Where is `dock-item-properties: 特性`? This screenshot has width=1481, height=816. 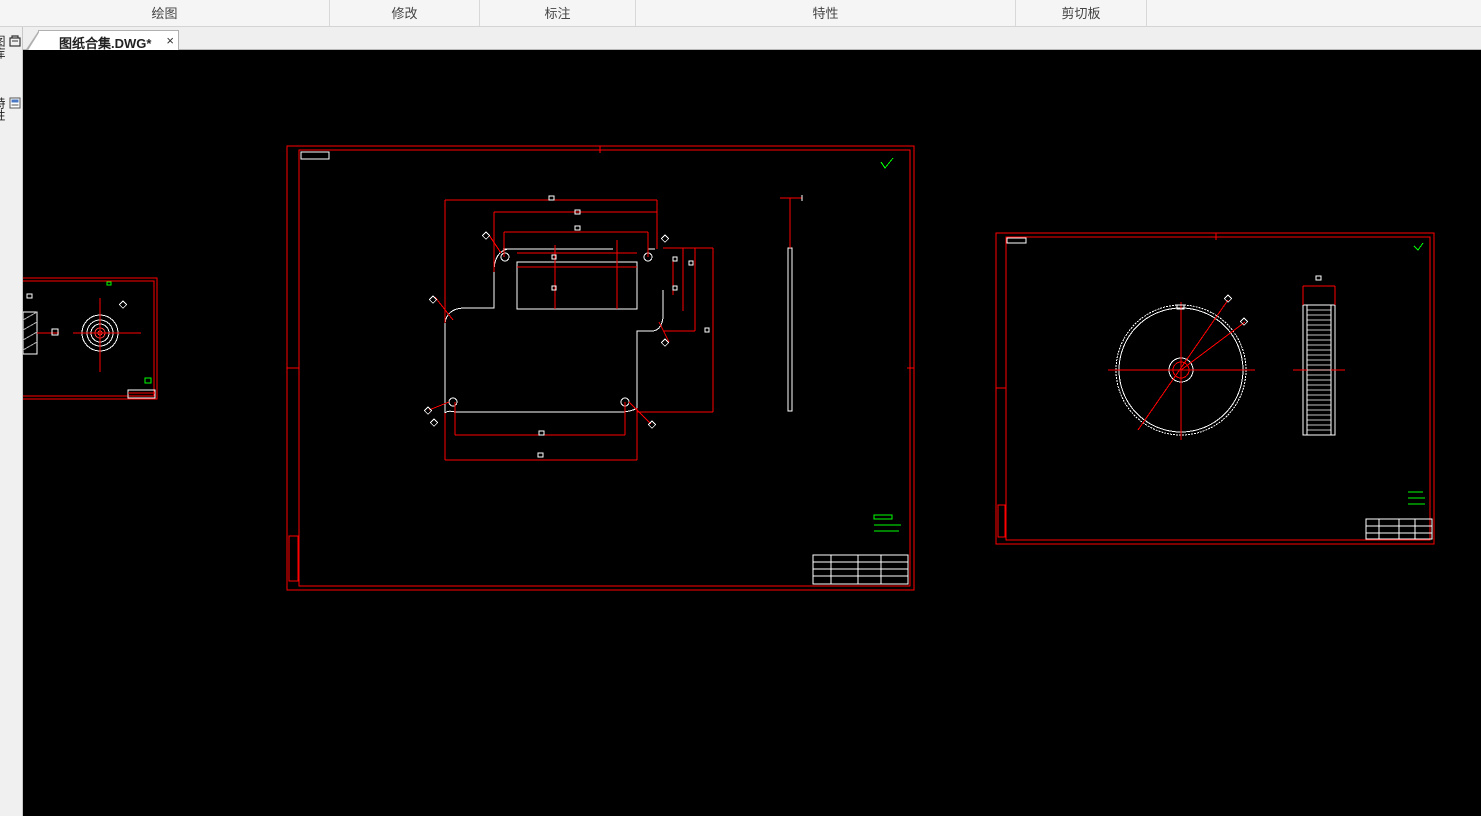
dock-item-properties: 特性 is located at coordinates (10, 109).